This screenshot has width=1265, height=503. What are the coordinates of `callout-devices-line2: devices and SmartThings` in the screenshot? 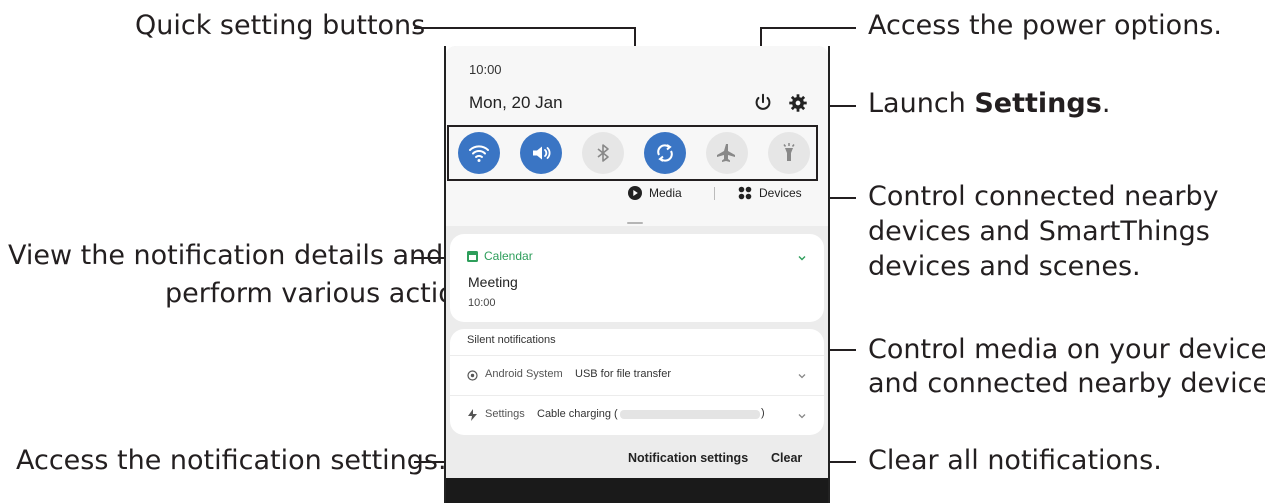 It's located at (1039, 231).